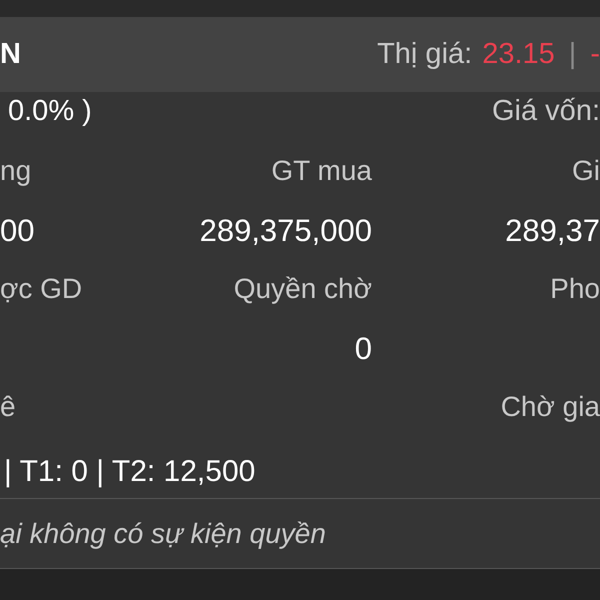 Image resolution: width=600 pixels, height=600 pixels. Describe the element at coordinates (550, 407) in the screenshot. I see `field-label: Chờ gia` at that location.